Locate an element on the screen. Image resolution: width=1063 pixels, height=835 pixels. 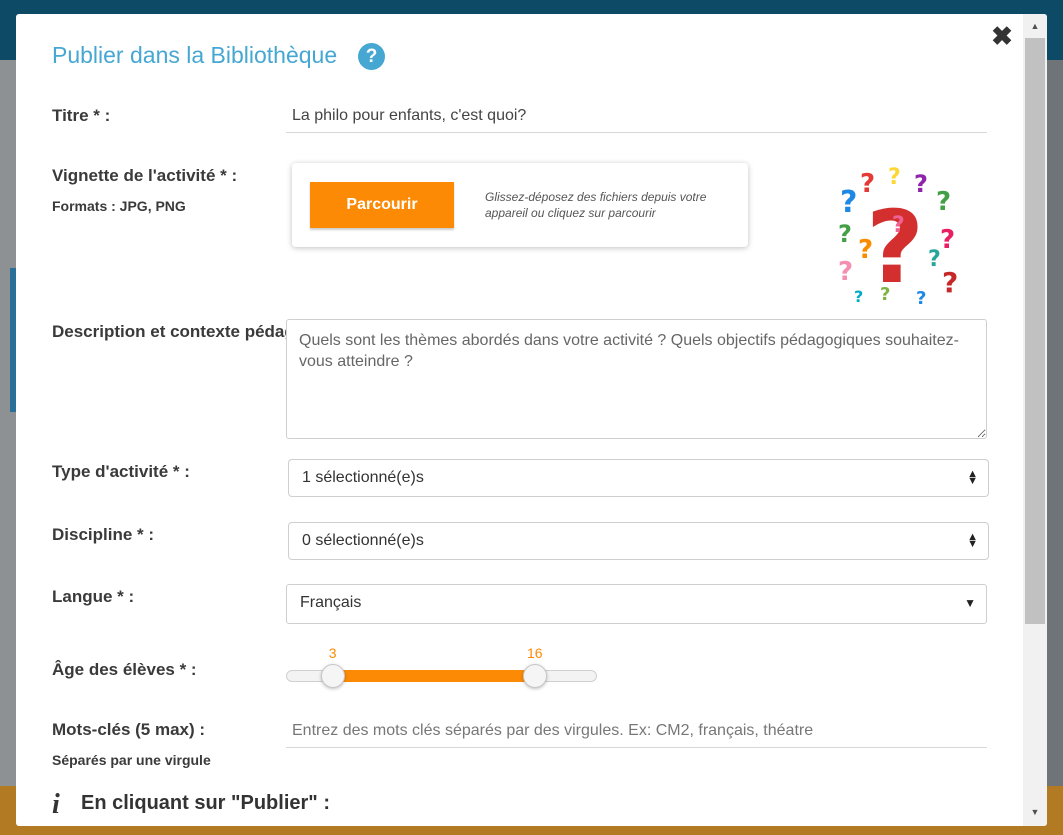
modal-scrollbar: ▲ ▼ is located at coordinates (1035, 420).